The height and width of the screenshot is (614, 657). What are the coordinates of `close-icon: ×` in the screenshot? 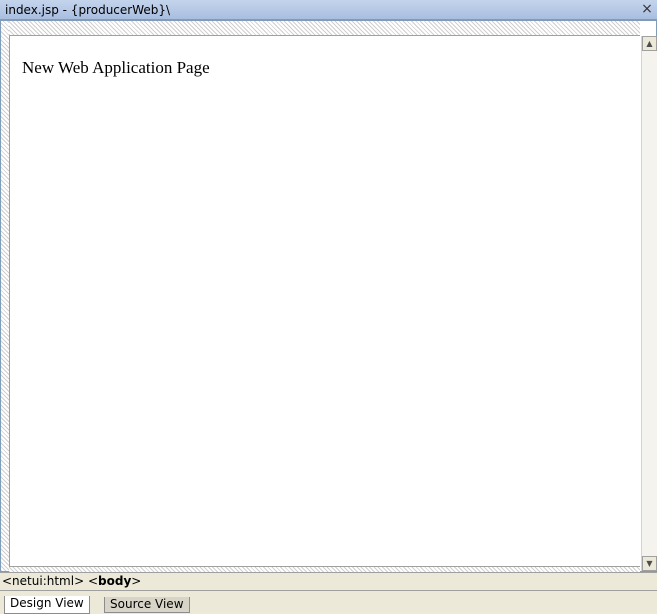 It's located at (647, 9).